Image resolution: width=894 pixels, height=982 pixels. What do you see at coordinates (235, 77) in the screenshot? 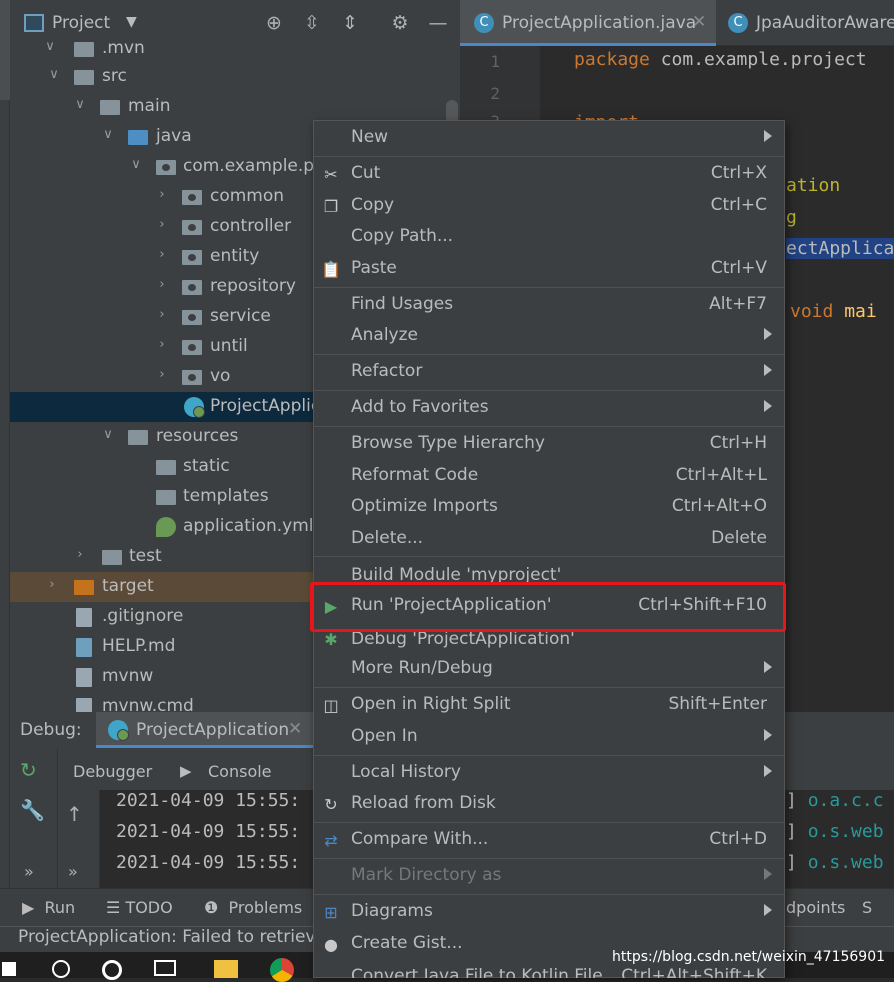
I see `tree-item-src: ∨ src` at bounding box center [235, 77].